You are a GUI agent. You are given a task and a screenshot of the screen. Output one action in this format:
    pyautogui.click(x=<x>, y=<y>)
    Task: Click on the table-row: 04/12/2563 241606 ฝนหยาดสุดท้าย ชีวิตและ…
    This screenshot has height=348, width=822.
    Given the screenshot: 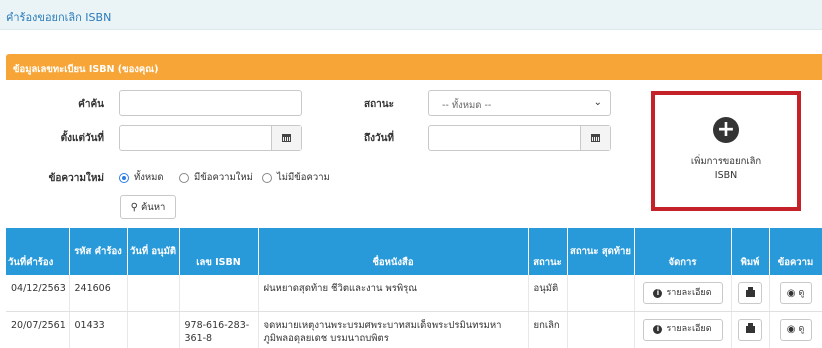 What is the action you would take?
    pyautogui.click(x=414, y=293)
    